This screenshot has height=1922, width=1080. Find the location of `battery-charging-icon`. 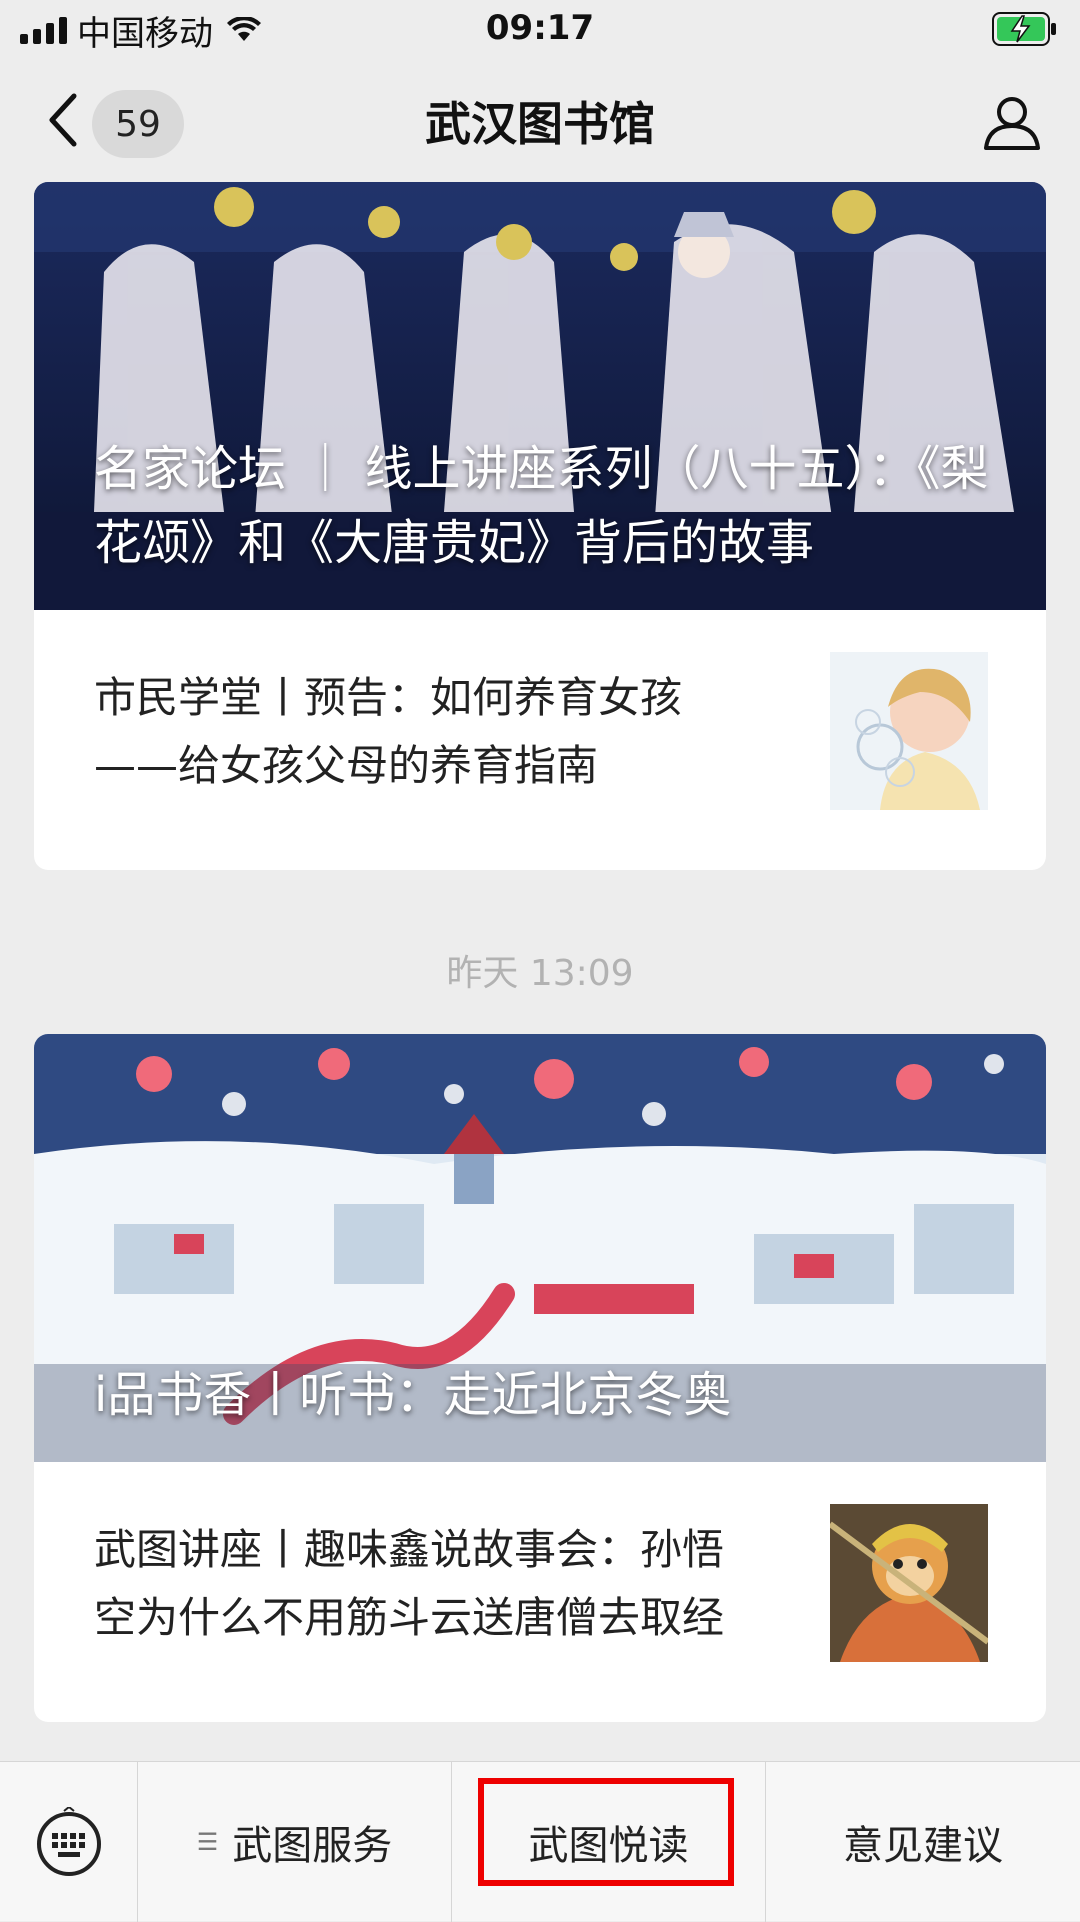

battery-charging-icon is located at coordinates (1024, 29).